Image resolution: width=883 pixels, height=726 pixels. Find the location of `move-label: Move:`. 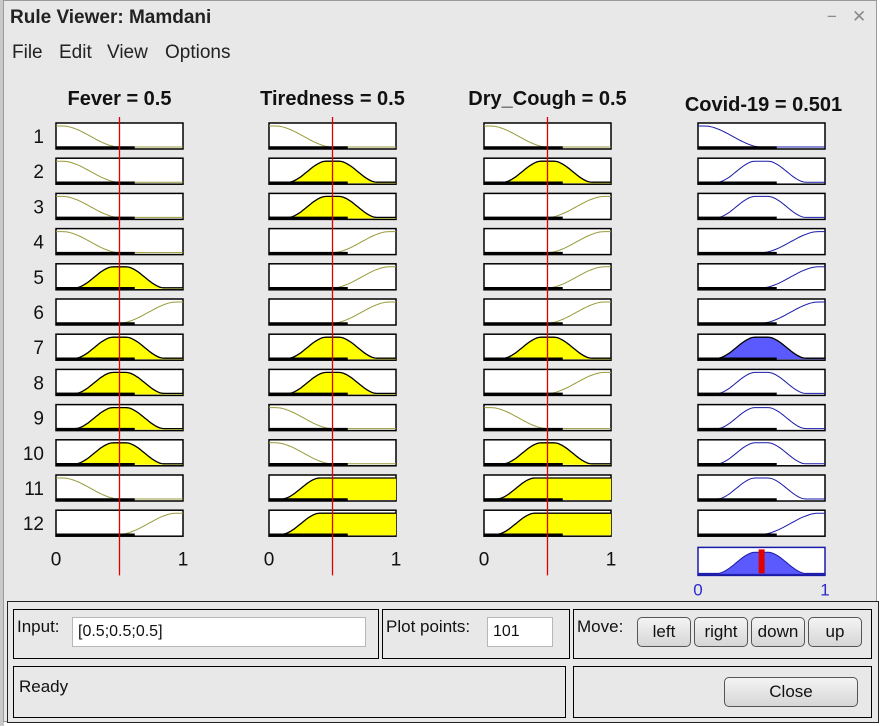

move-label: Move: is located at coordinates (600, 626).